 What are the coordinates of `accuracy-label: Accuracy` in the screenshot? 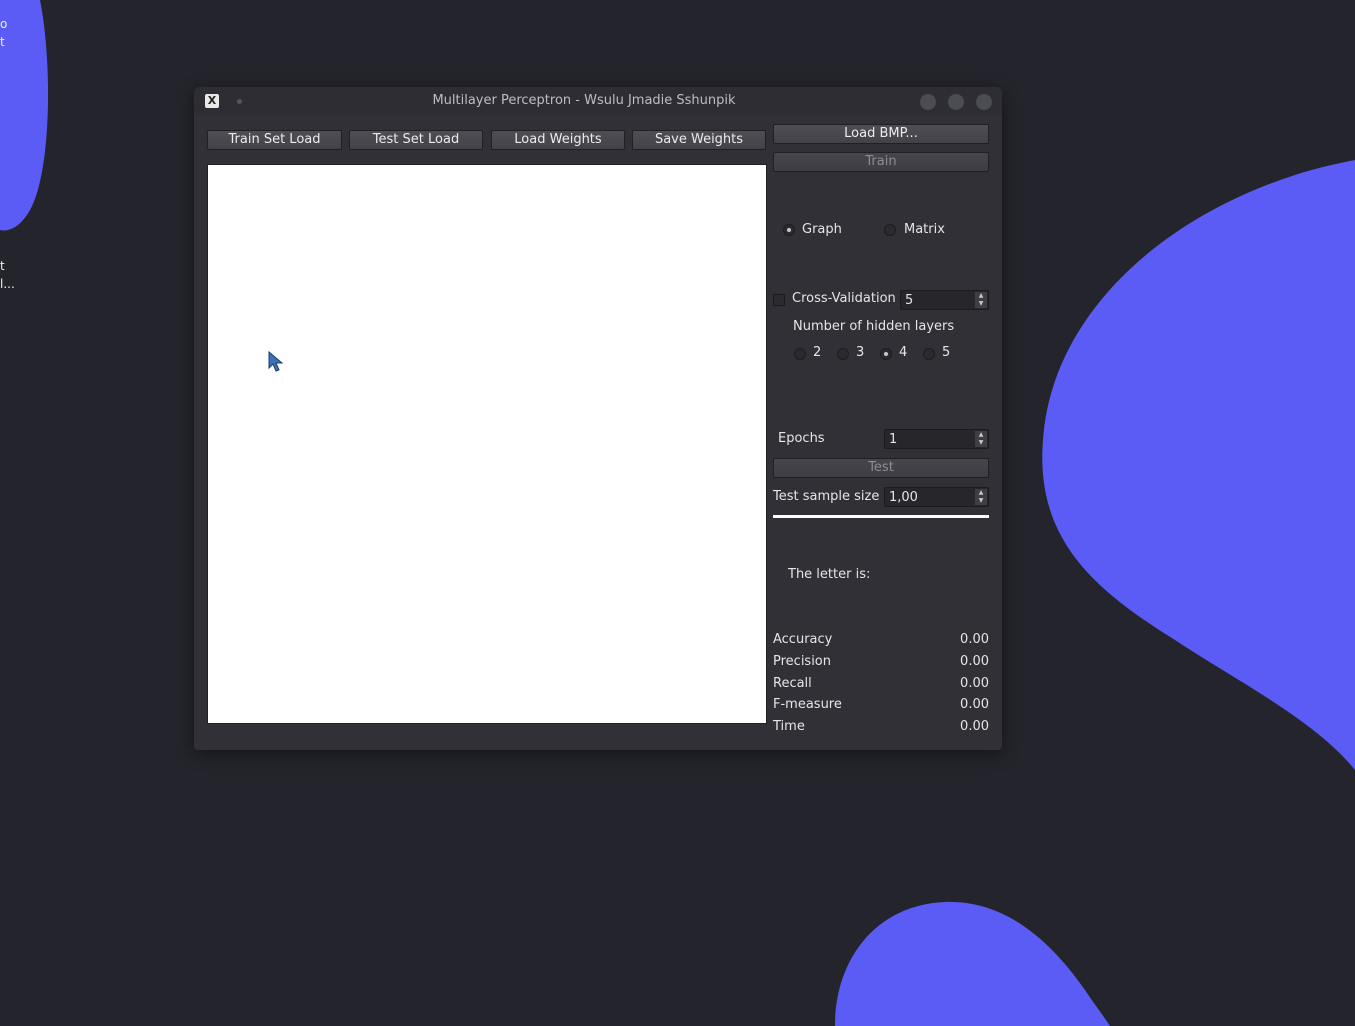 It's located at (803, 639).